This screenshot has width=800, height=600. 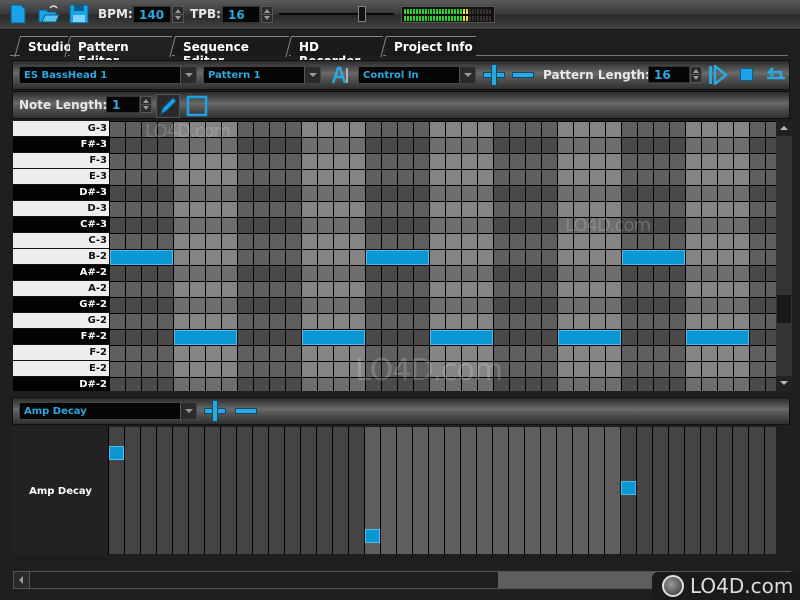 I want to click on add-automation-icon, so click(x=215, y=411).